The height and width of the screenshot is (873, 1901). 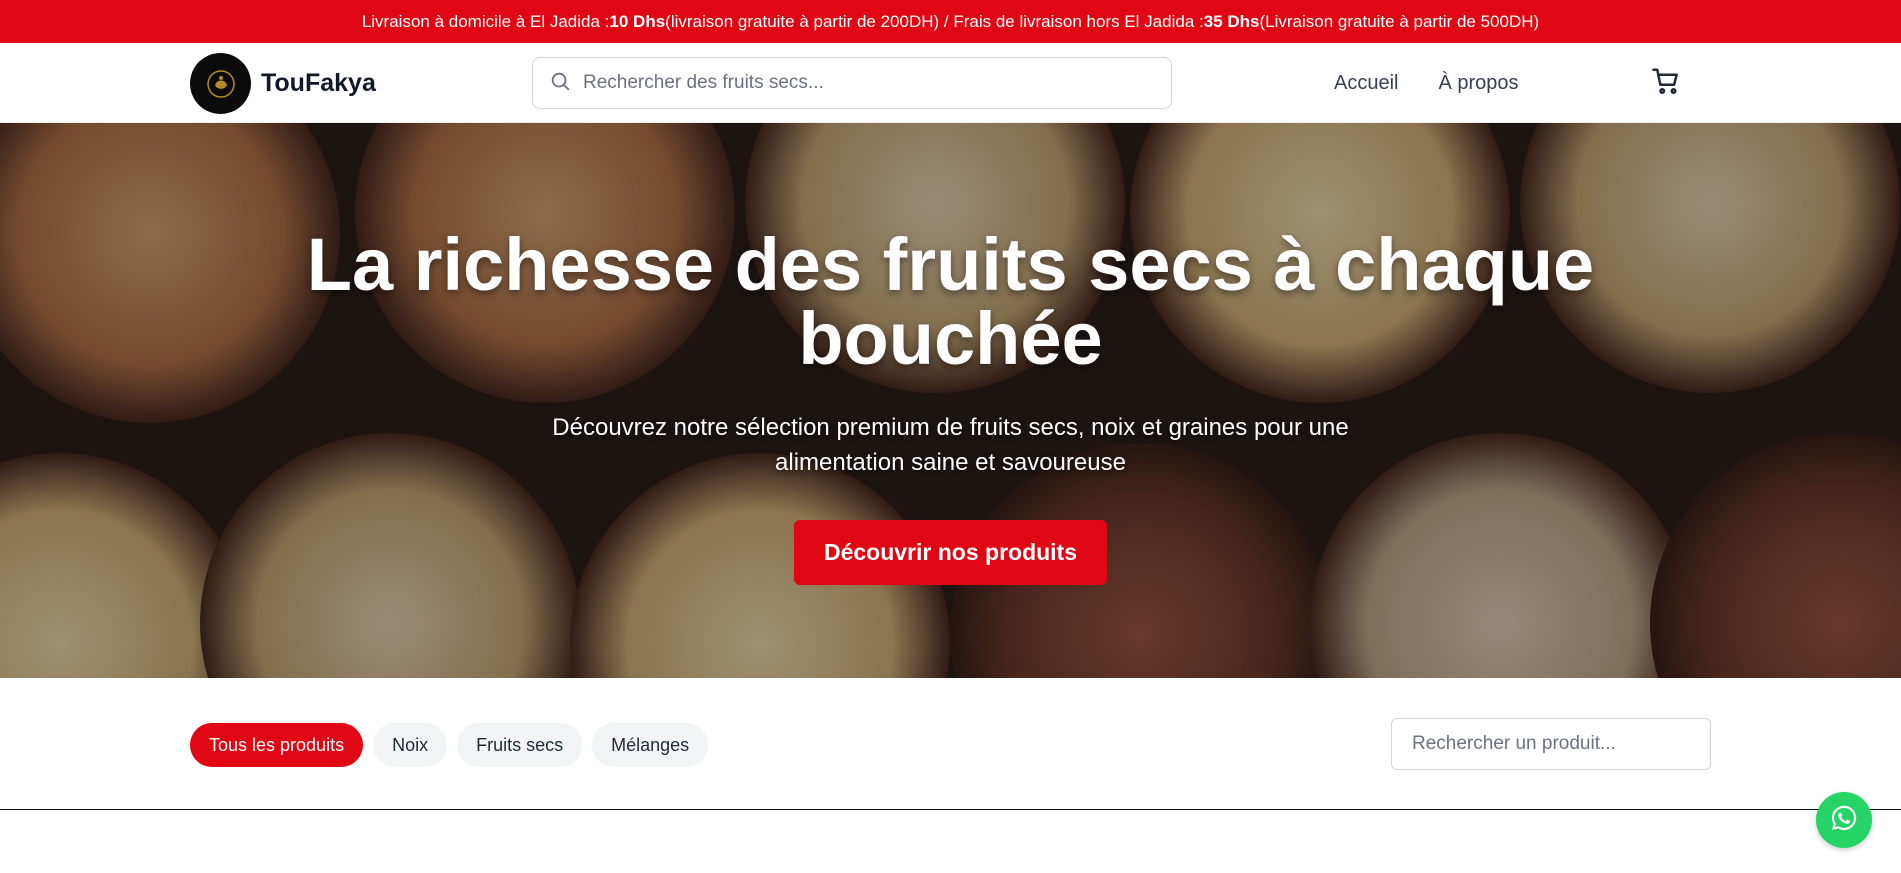 What do you see at coordinates (520, 745) in the screenshot?
I see `chip-fruits-secs: Fruits secs` at bounding box center [520, 745].